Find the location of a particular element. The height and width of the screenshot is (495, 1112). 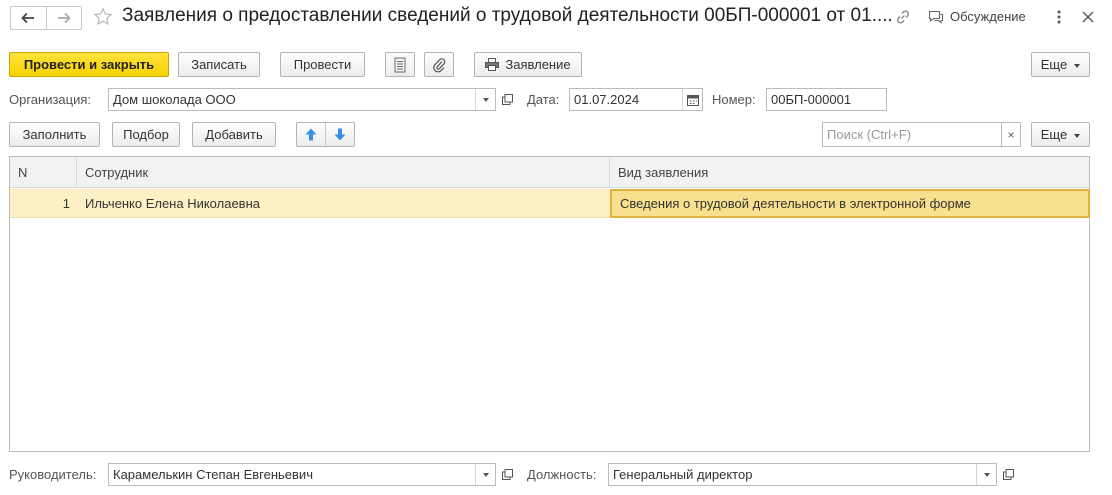

pick-button: Подбор is located at coordinates (146, 134).